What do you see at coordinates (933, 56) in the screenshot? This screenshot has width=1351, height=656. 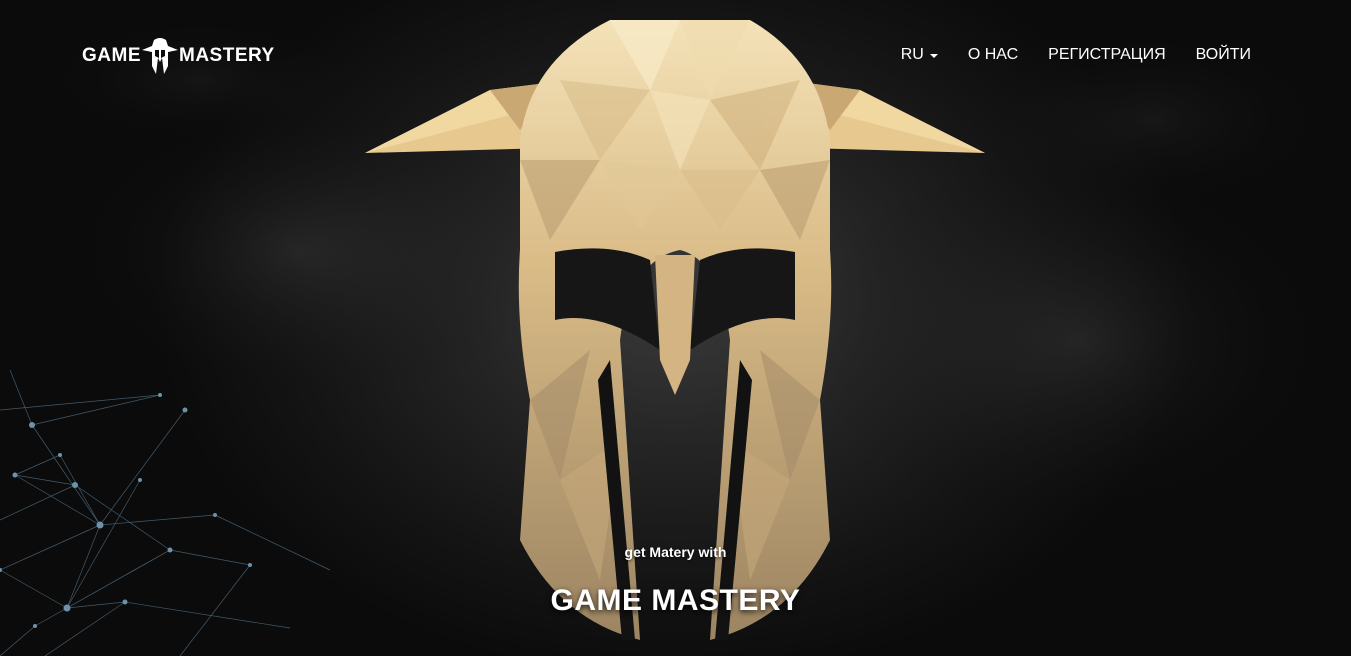 I see `caret-down-icon` at bounding box center [933, 56].